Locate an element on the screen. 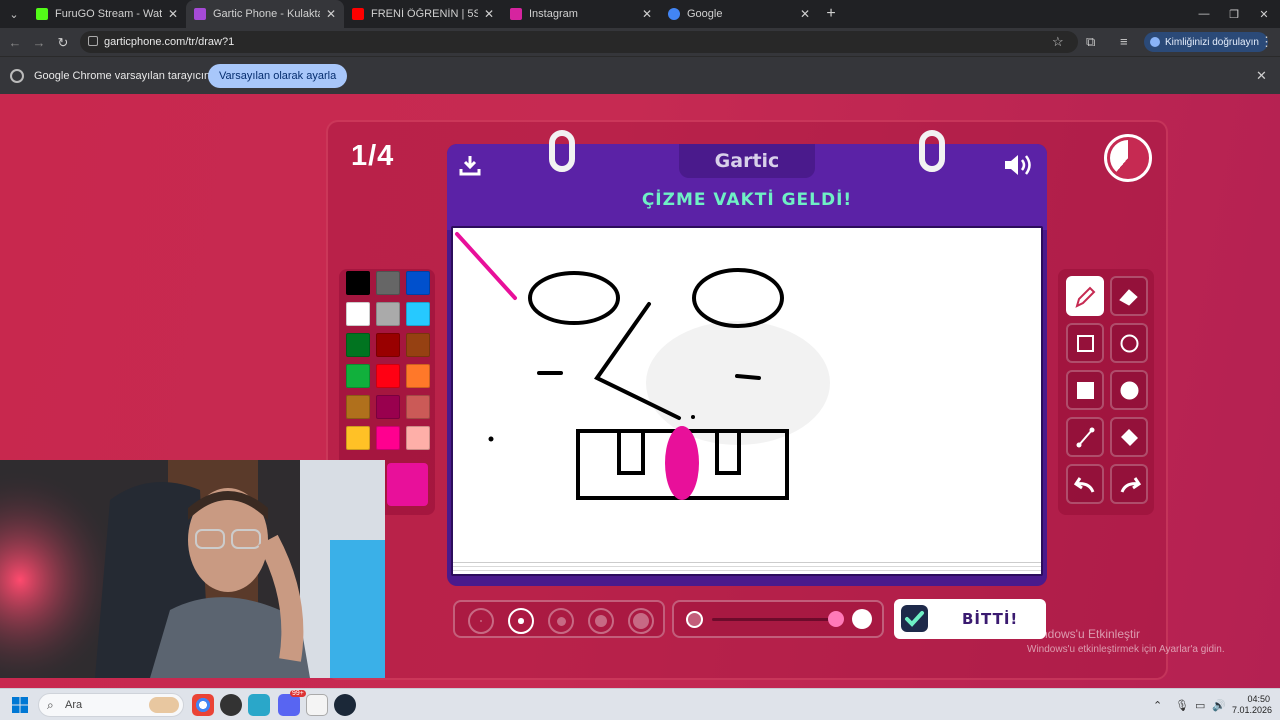  ellipse-fill-tool-button is located at coordinates (1129, 390).